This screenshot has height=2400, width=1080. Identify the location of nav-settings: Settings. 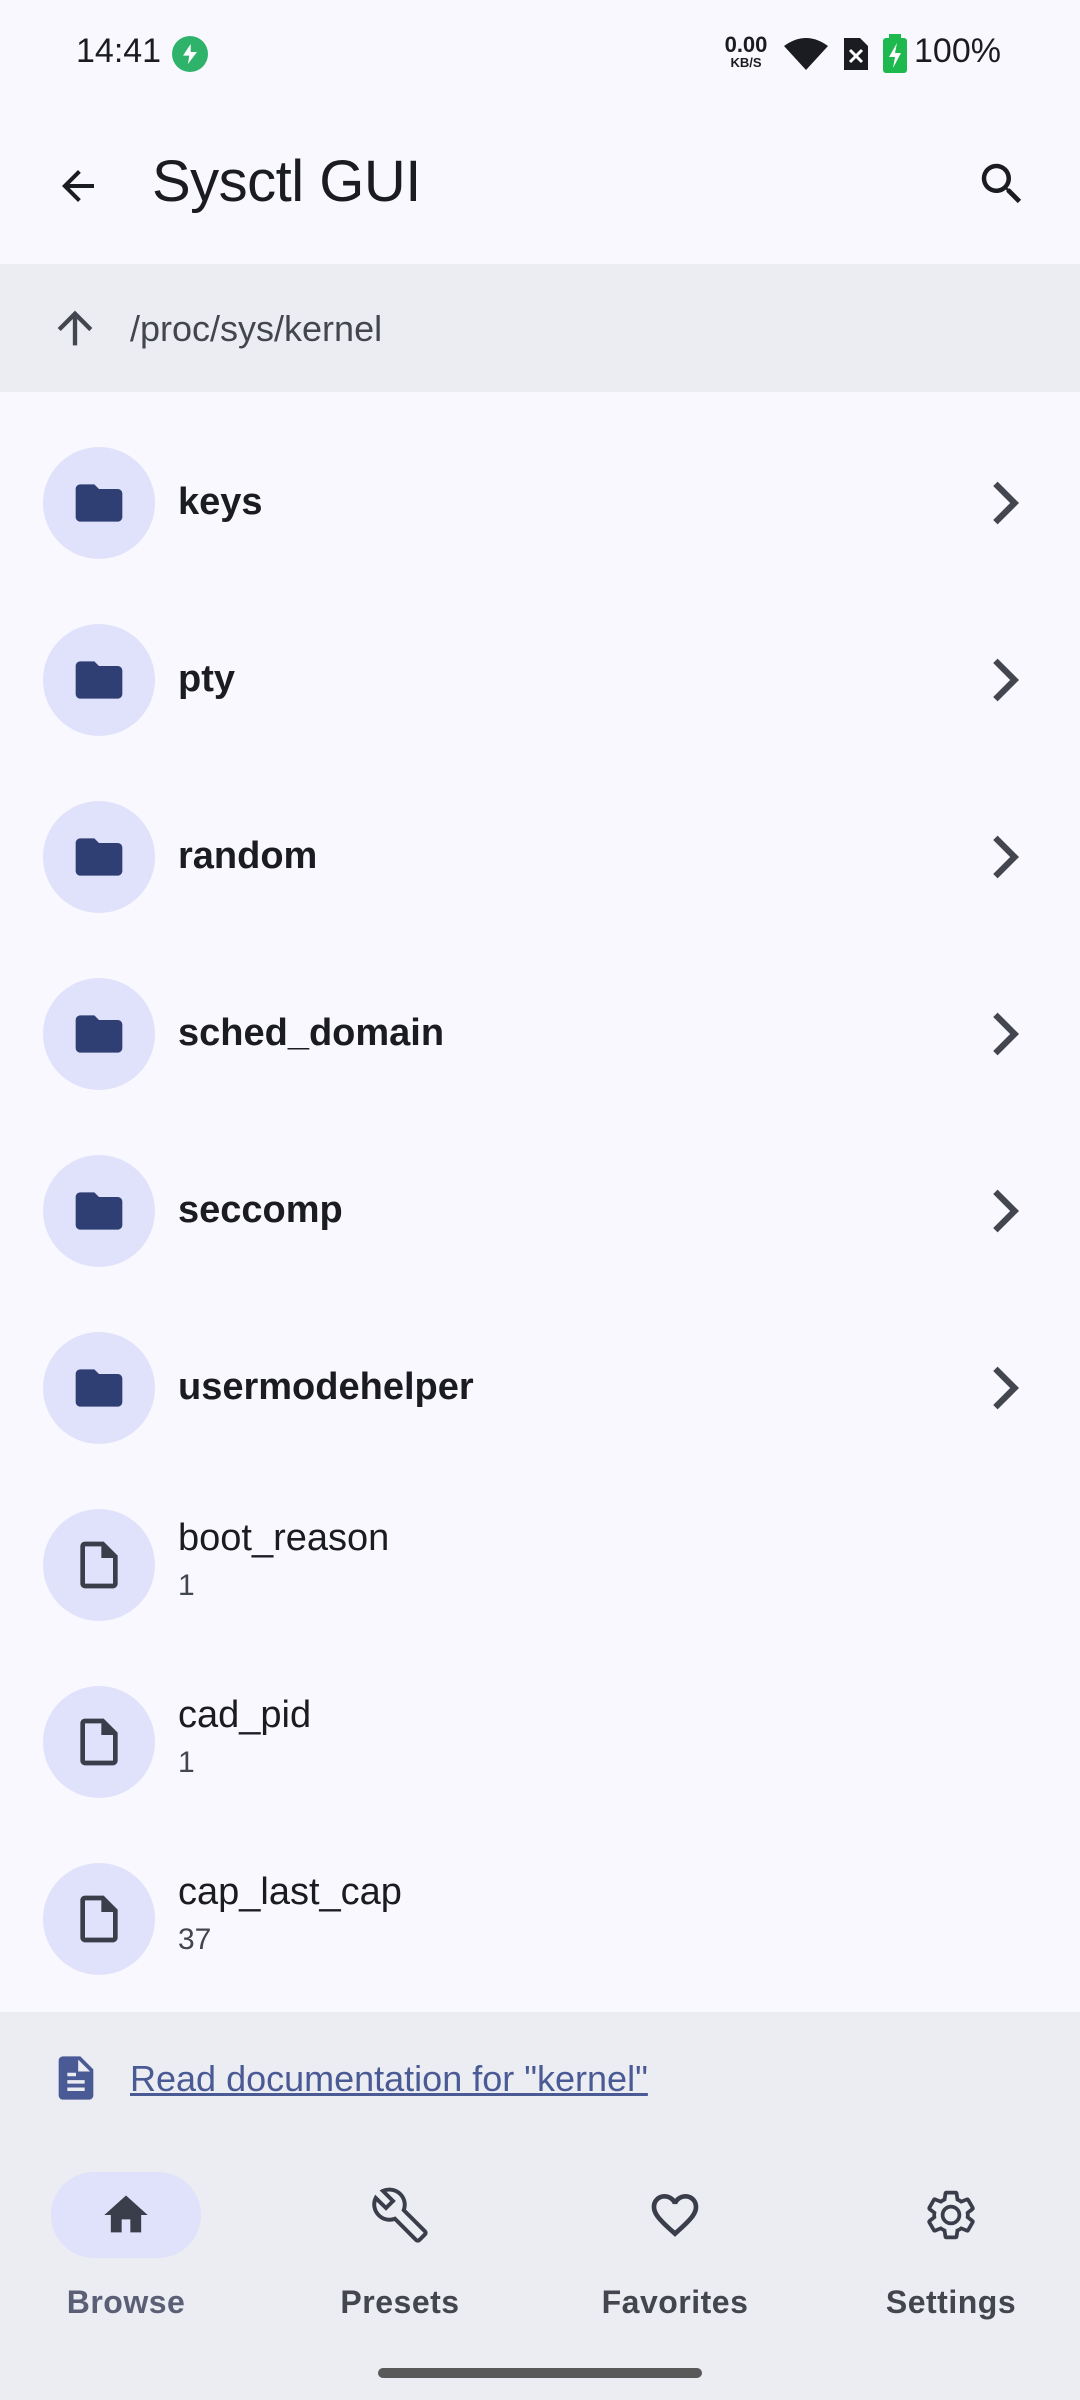
(951, 2247).